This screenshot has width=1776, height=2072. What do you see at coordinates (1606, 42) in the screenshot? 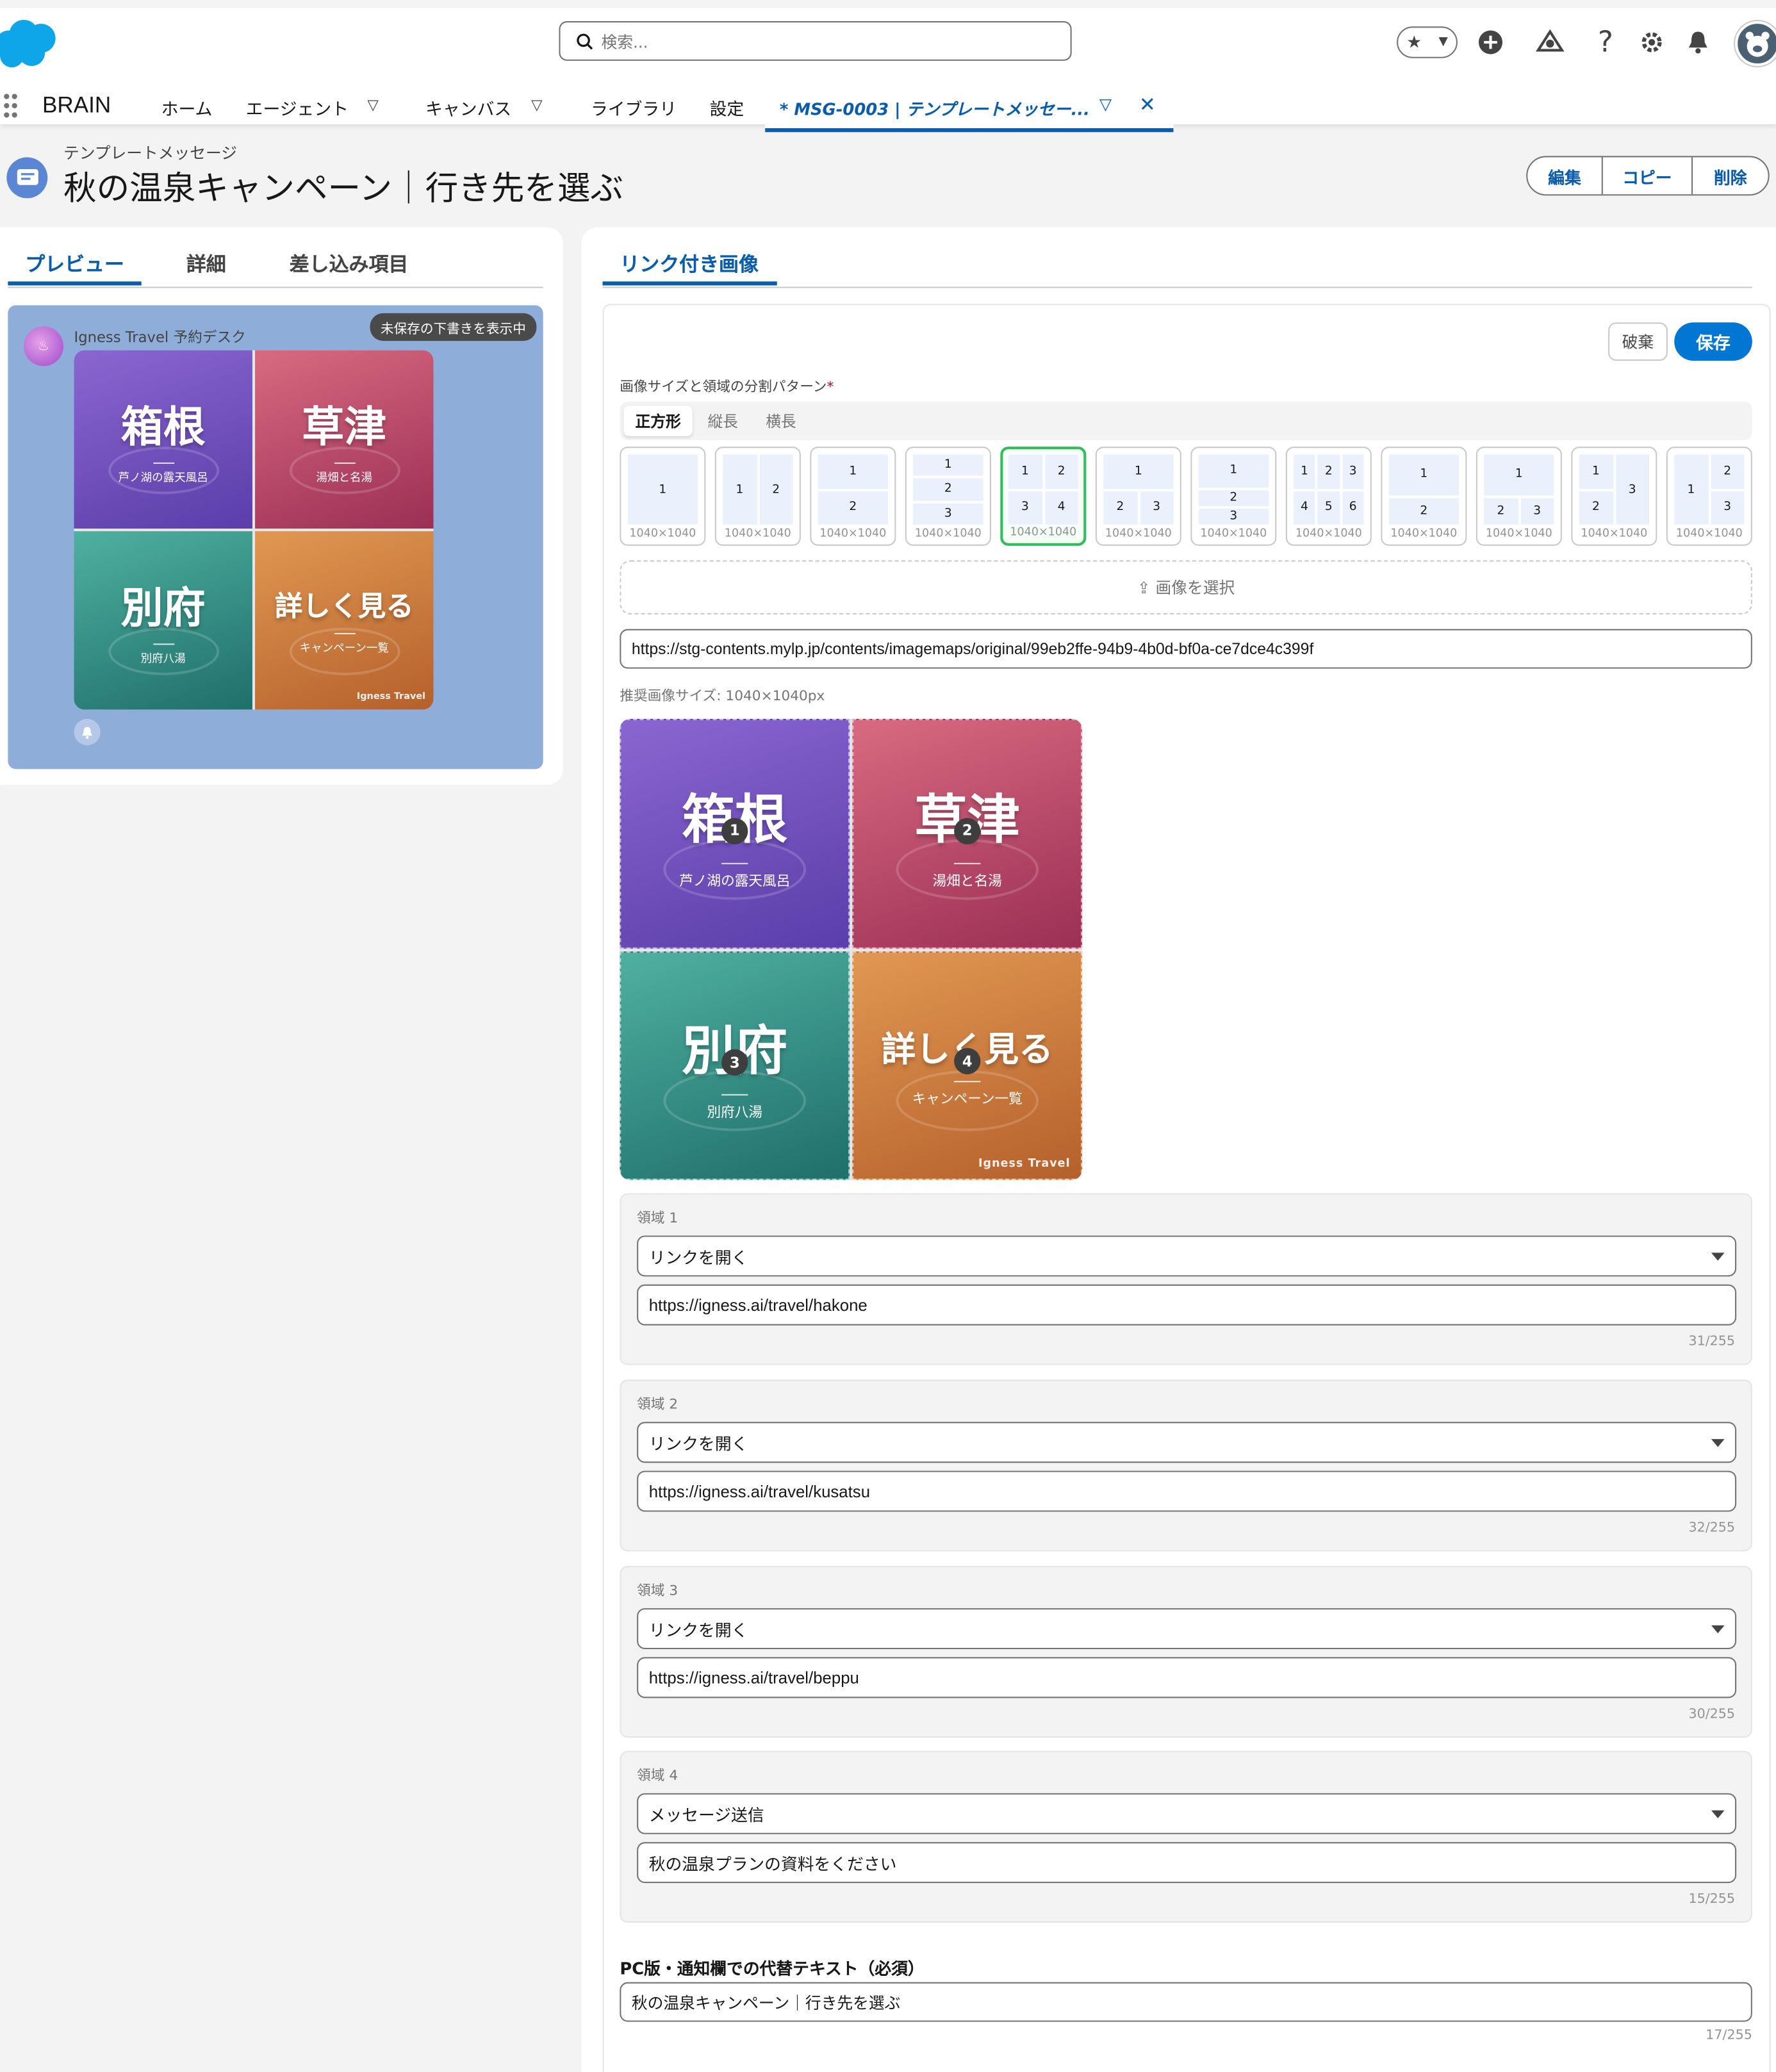
I see `help-icon: ?` at bounding box center [1606, 42].